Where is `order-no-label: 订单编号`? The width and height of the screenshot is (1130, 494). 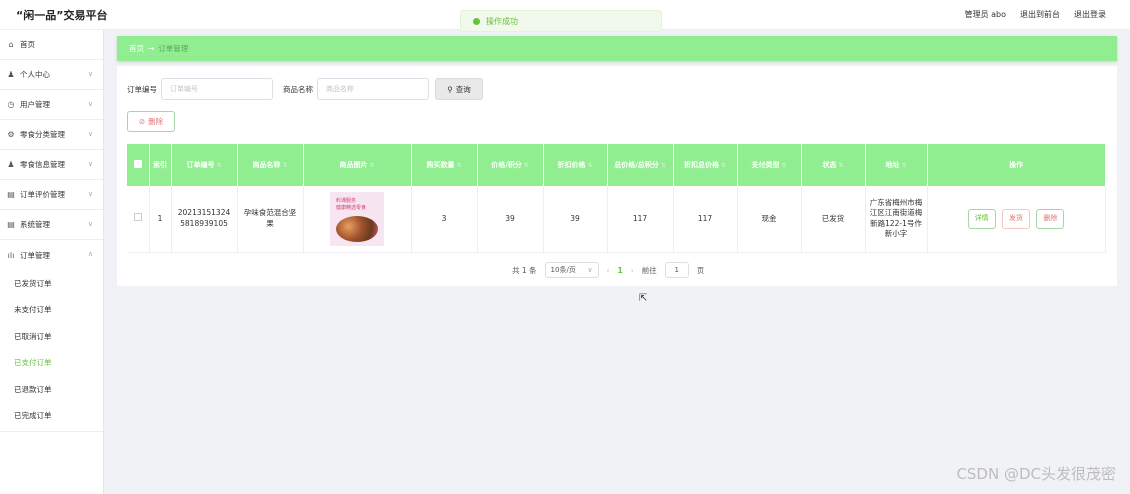 order-no-label: 订单编号 is located at coordinates (142, 89).